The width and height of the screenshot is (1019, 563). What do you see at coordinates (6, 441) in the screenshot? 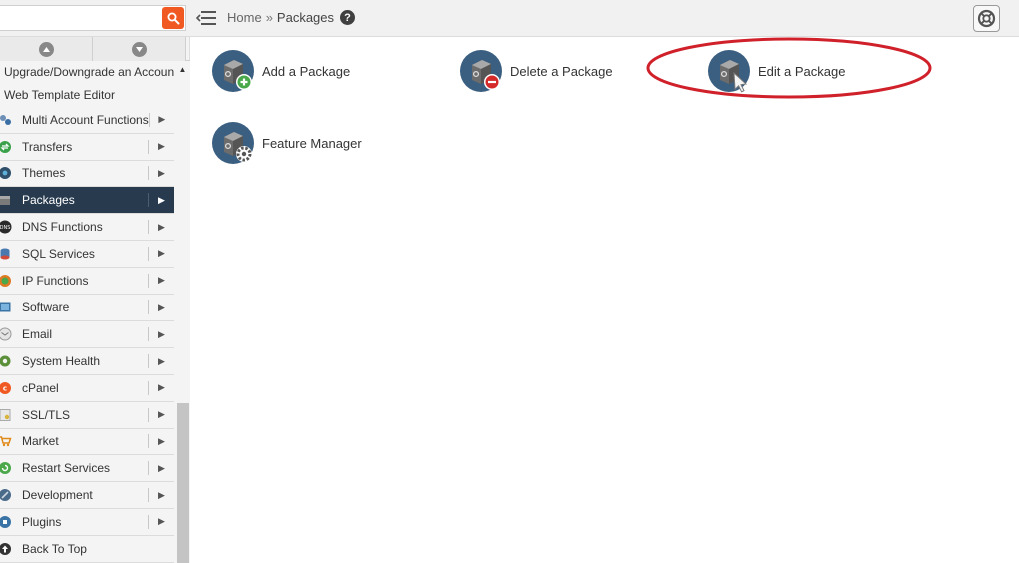
I see `cart-icon` at bounding box center [6, 441].